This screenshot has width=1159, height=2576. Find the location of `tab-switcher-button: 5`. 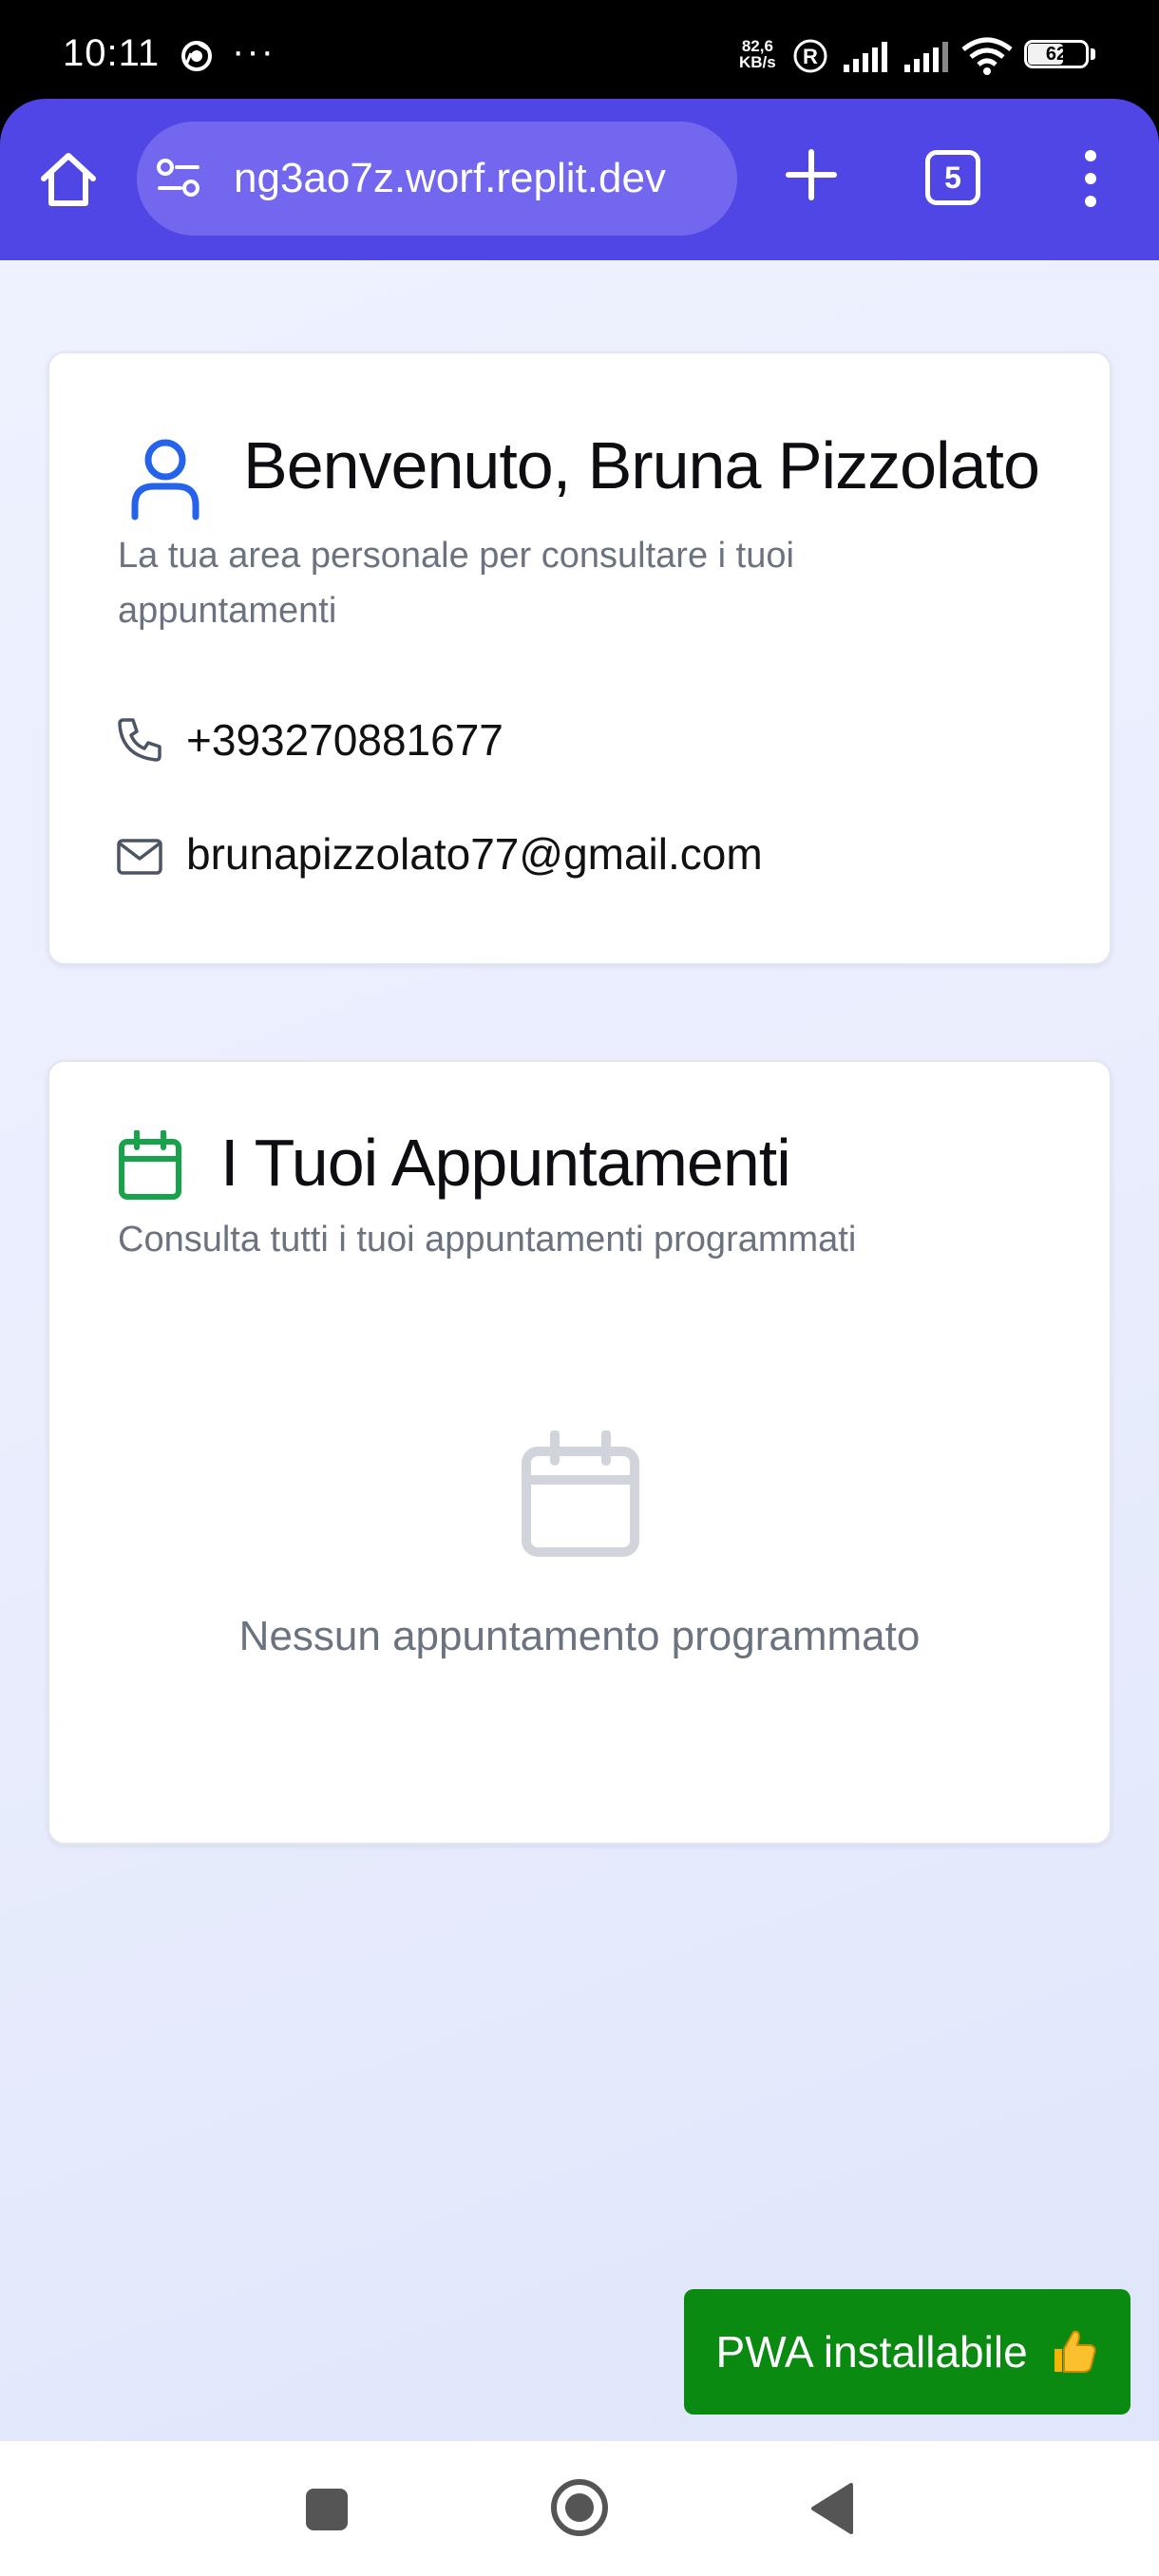

tab-switcher-button: 5 is located at coordinates (952, 177).